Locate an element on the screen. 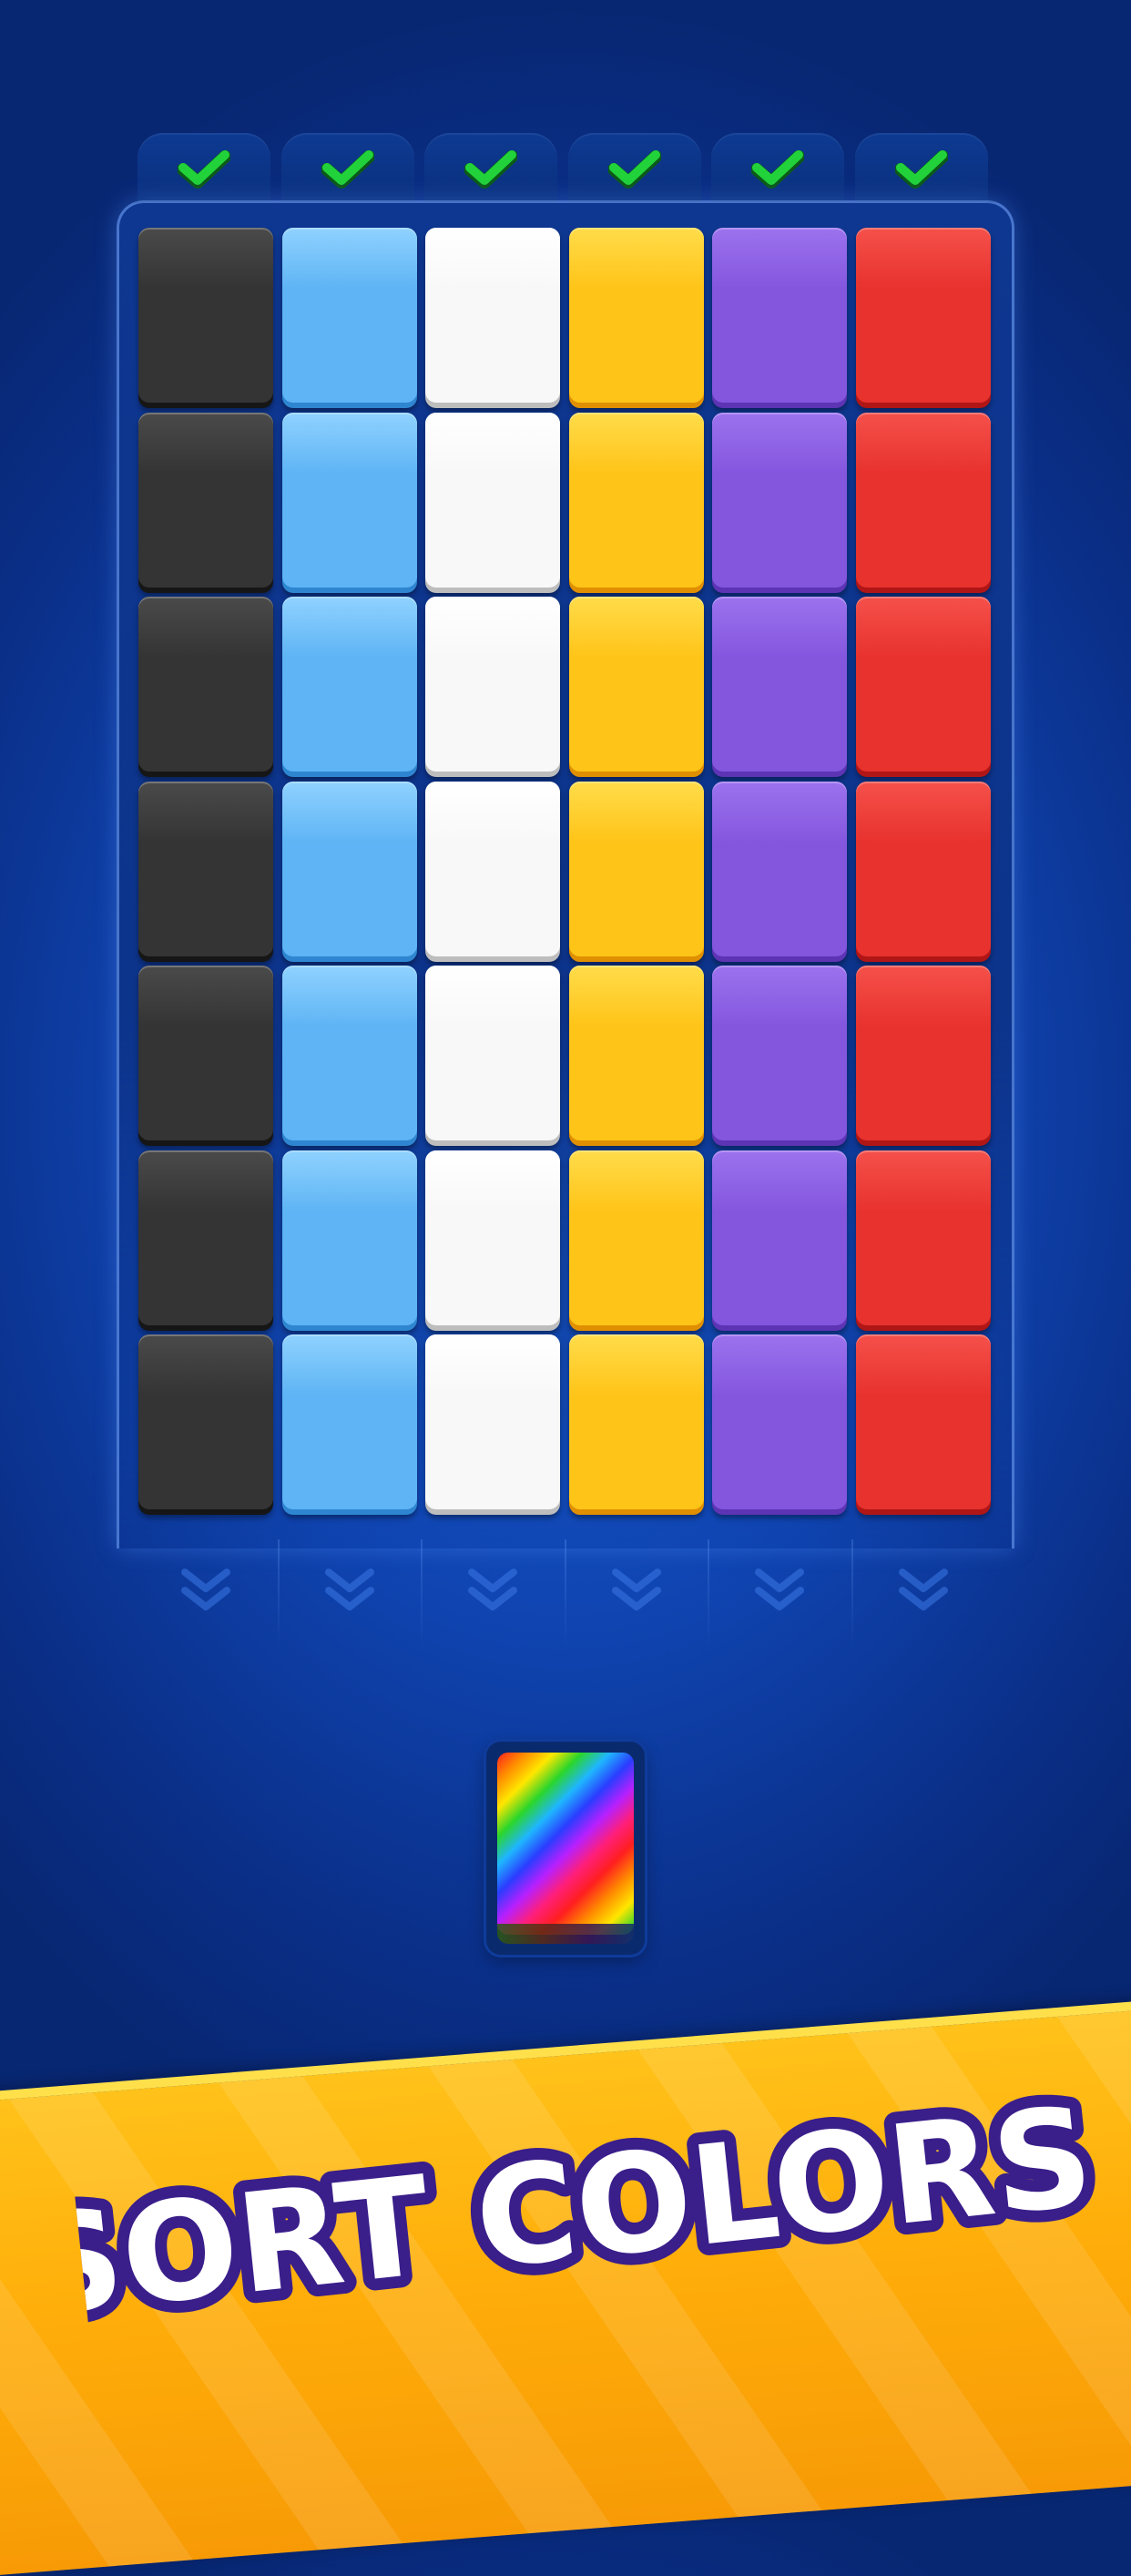  column-tab-light-blue is located at coordinates (347, 169).